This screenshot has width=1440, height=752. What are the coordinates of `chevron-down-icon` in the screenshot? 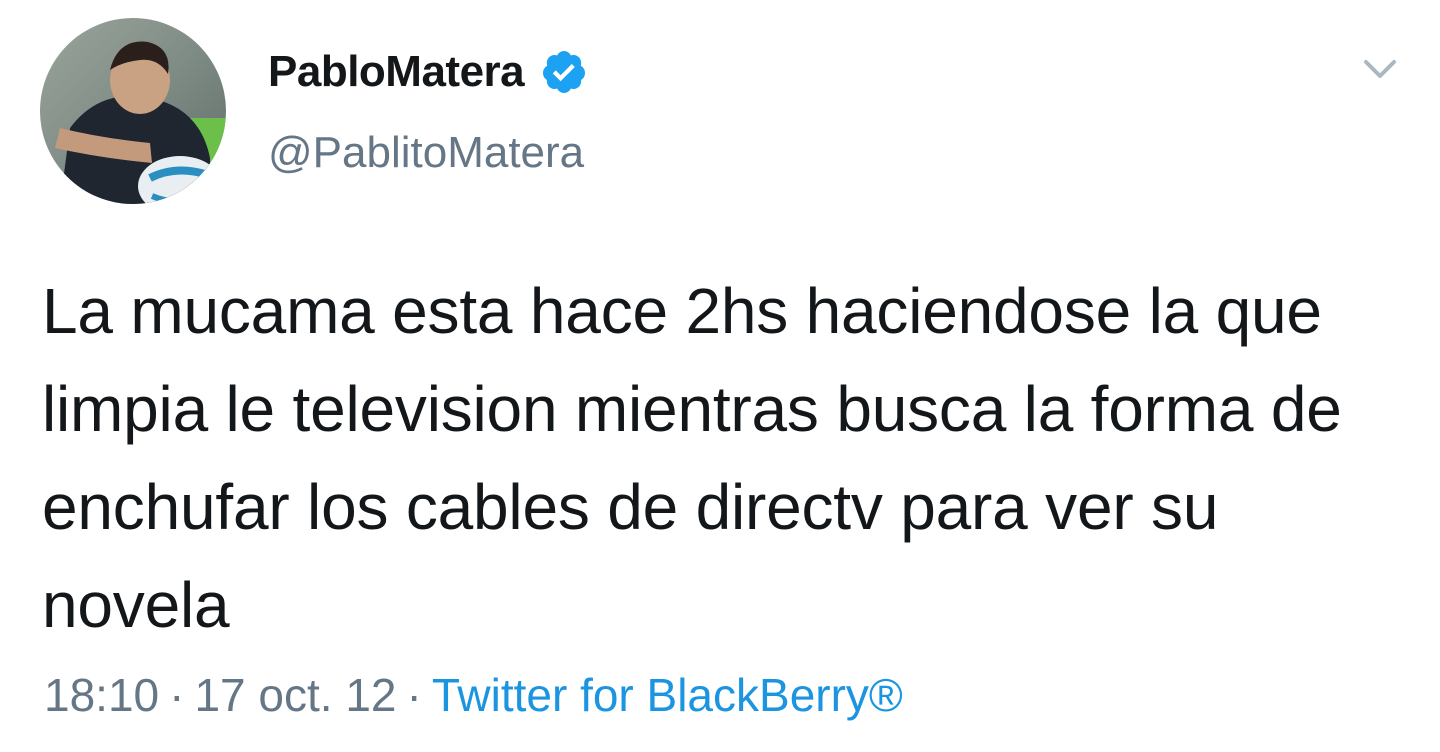 It's located at (1380, 69).